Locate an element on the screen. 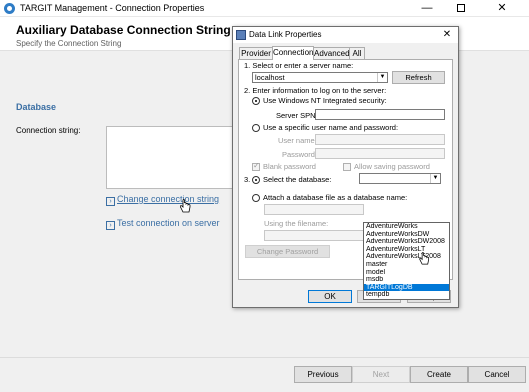 This screenshot has height=392, width=529. test-connection-link: › Test connection on server is located at coordinates (163, 224).